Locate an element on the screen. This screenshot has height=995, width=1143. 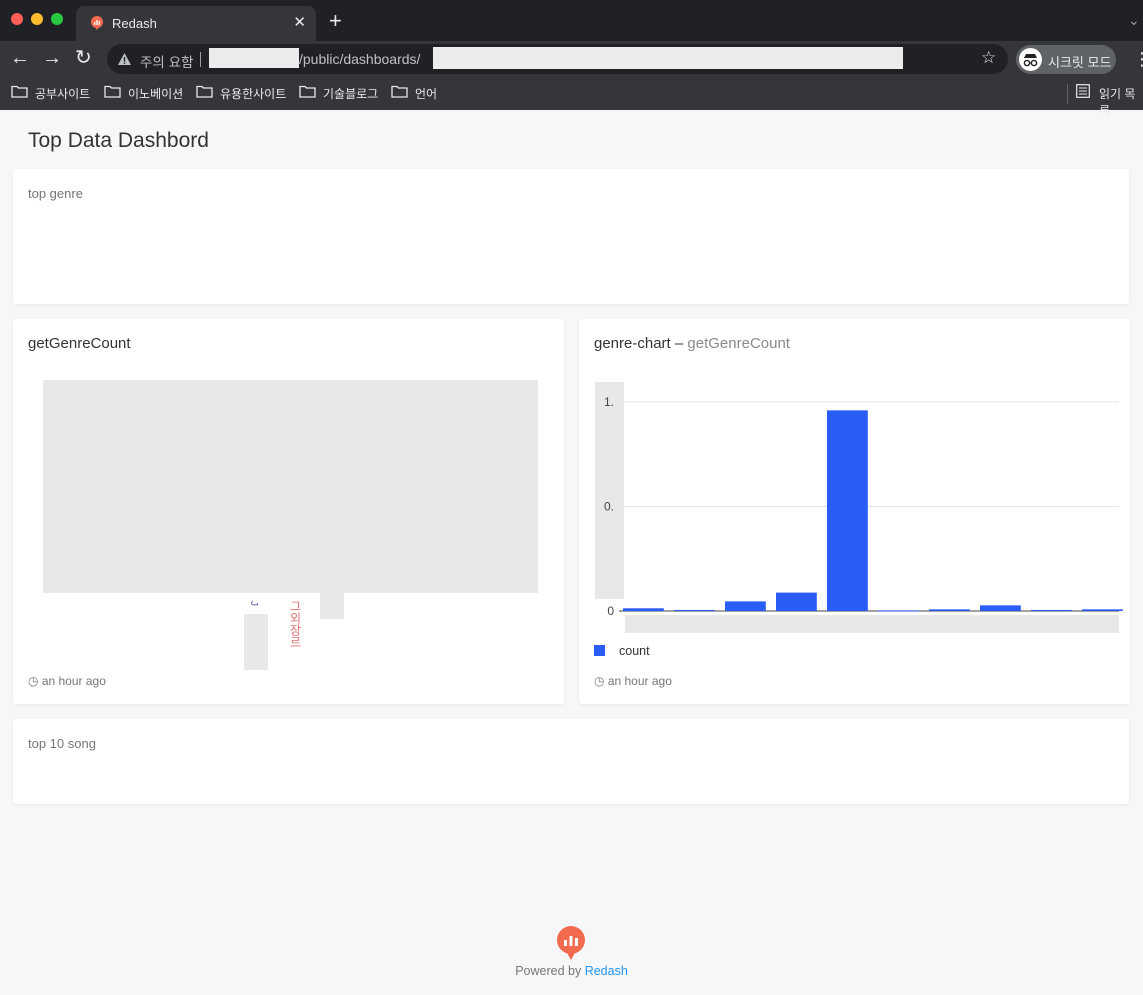
url-path: /public/dashboards/ is located at coordinates (360, 59).